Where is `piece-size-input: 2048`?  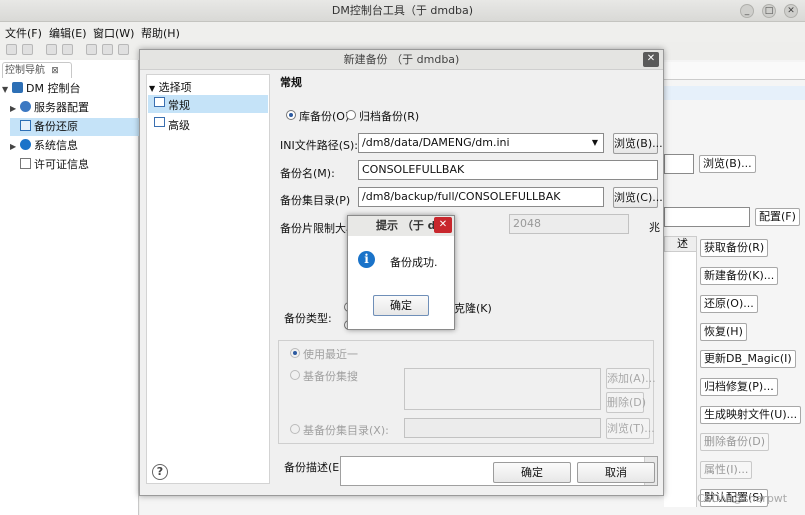
piece-size-input: 2048 is located at coordinates (569, 224).